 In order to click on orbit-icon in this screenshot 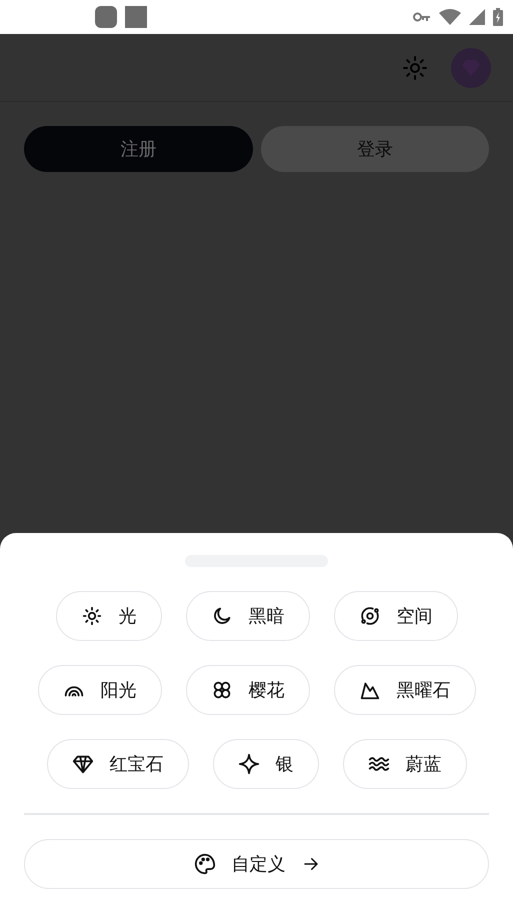, I will do `click(369, 616)`.